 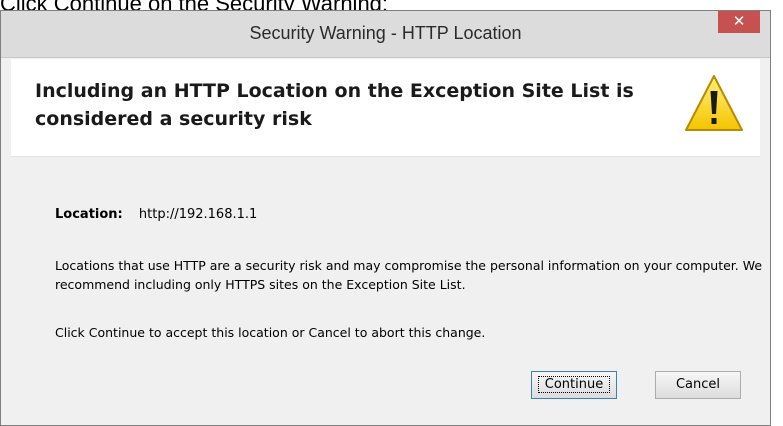 I want to click on location-value: http://192.168.1.1, so click(x=198, y=214).